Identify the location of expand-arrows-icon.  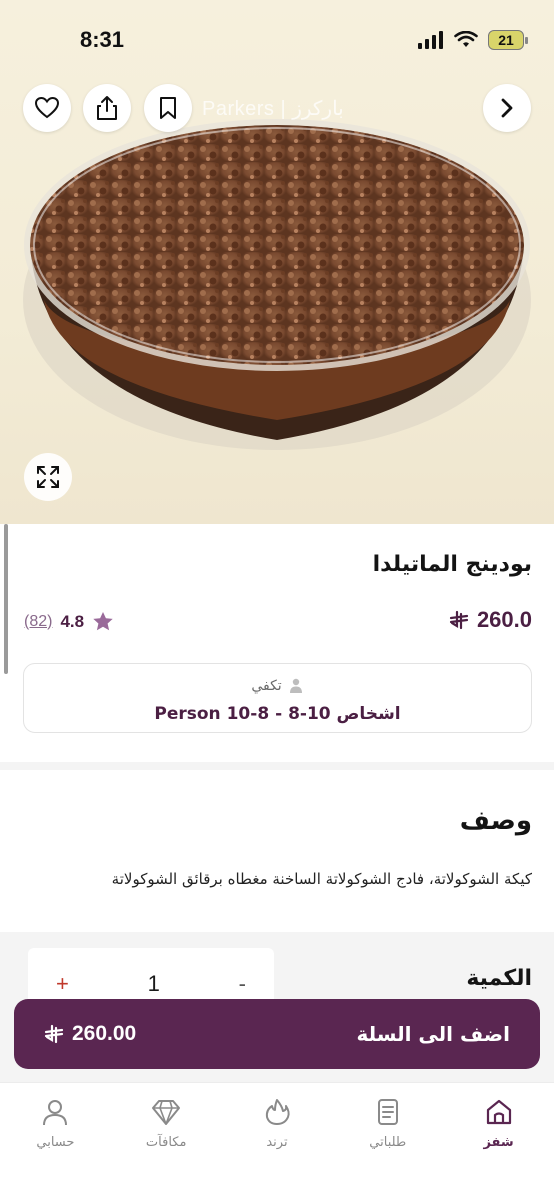
(48, 477).